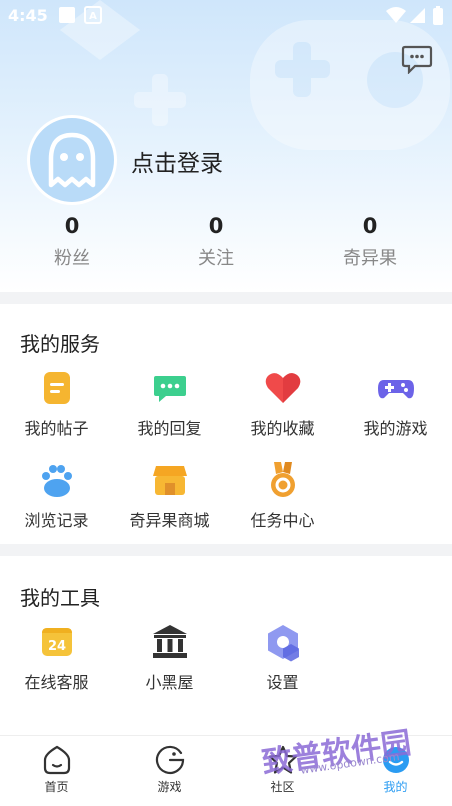  I want to click on building-icon, so click(169, 641).